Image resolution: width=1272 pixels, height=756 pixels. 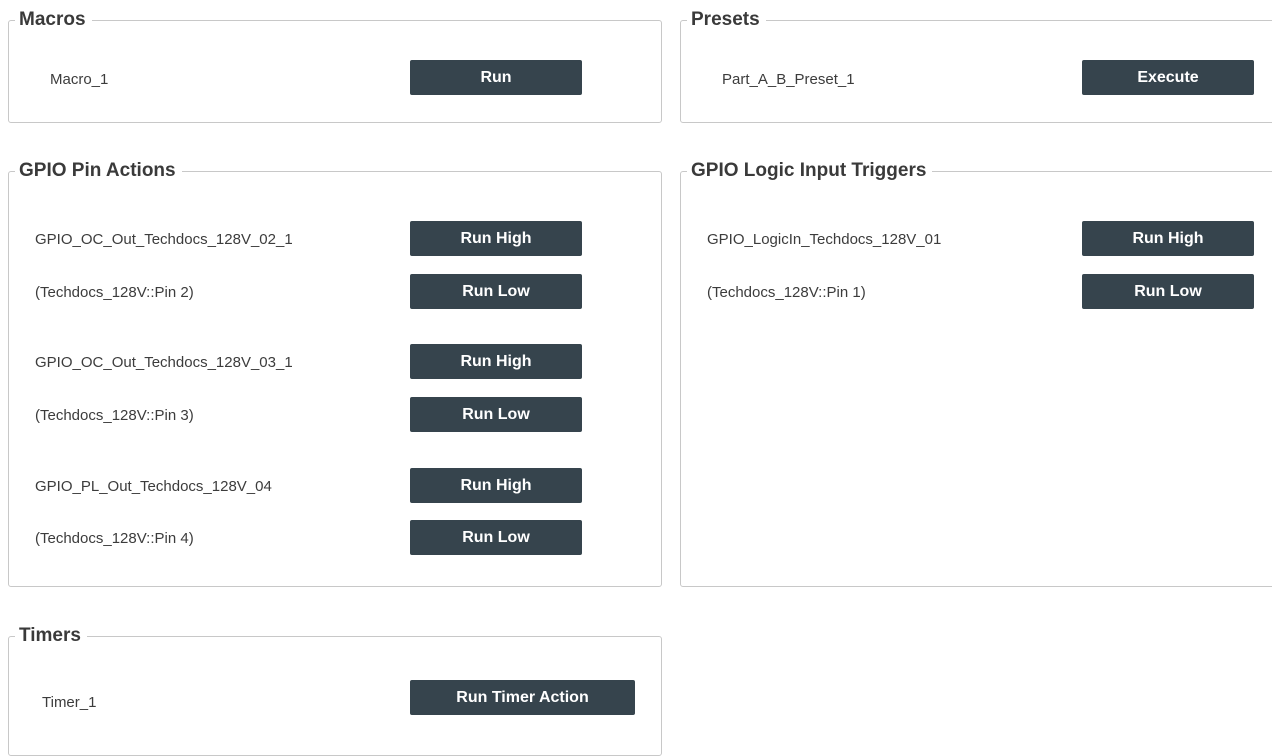 I want to click on gpio-action-name: GPIO_OC_Out_Techdocs_128V_03_1, so click(x=164, y=362).